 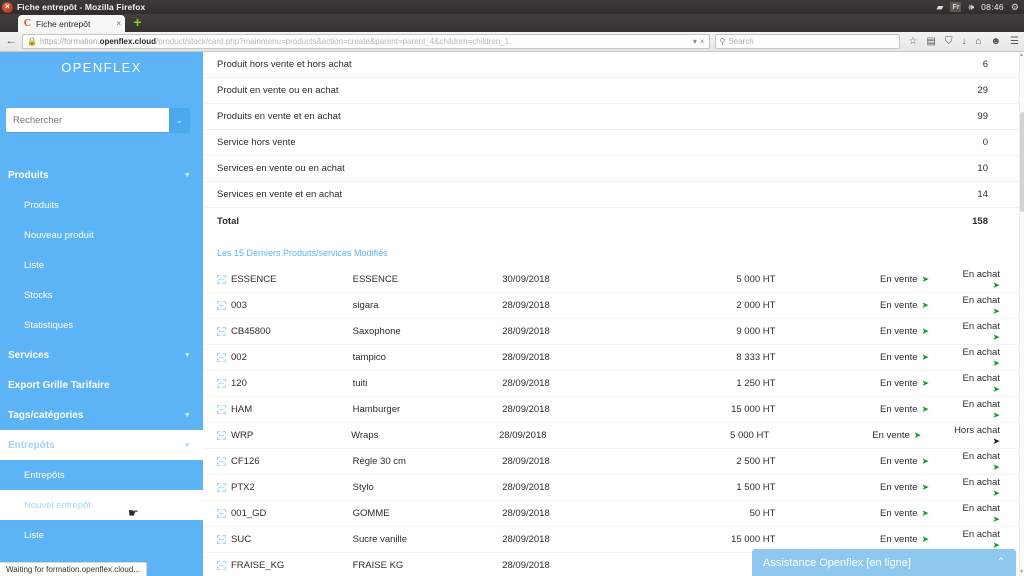 What do you see at coordinates (956, 7) in the screenshot?
I see `keyboard-layout-indicator: Fr` at bounding box center [956, 7].